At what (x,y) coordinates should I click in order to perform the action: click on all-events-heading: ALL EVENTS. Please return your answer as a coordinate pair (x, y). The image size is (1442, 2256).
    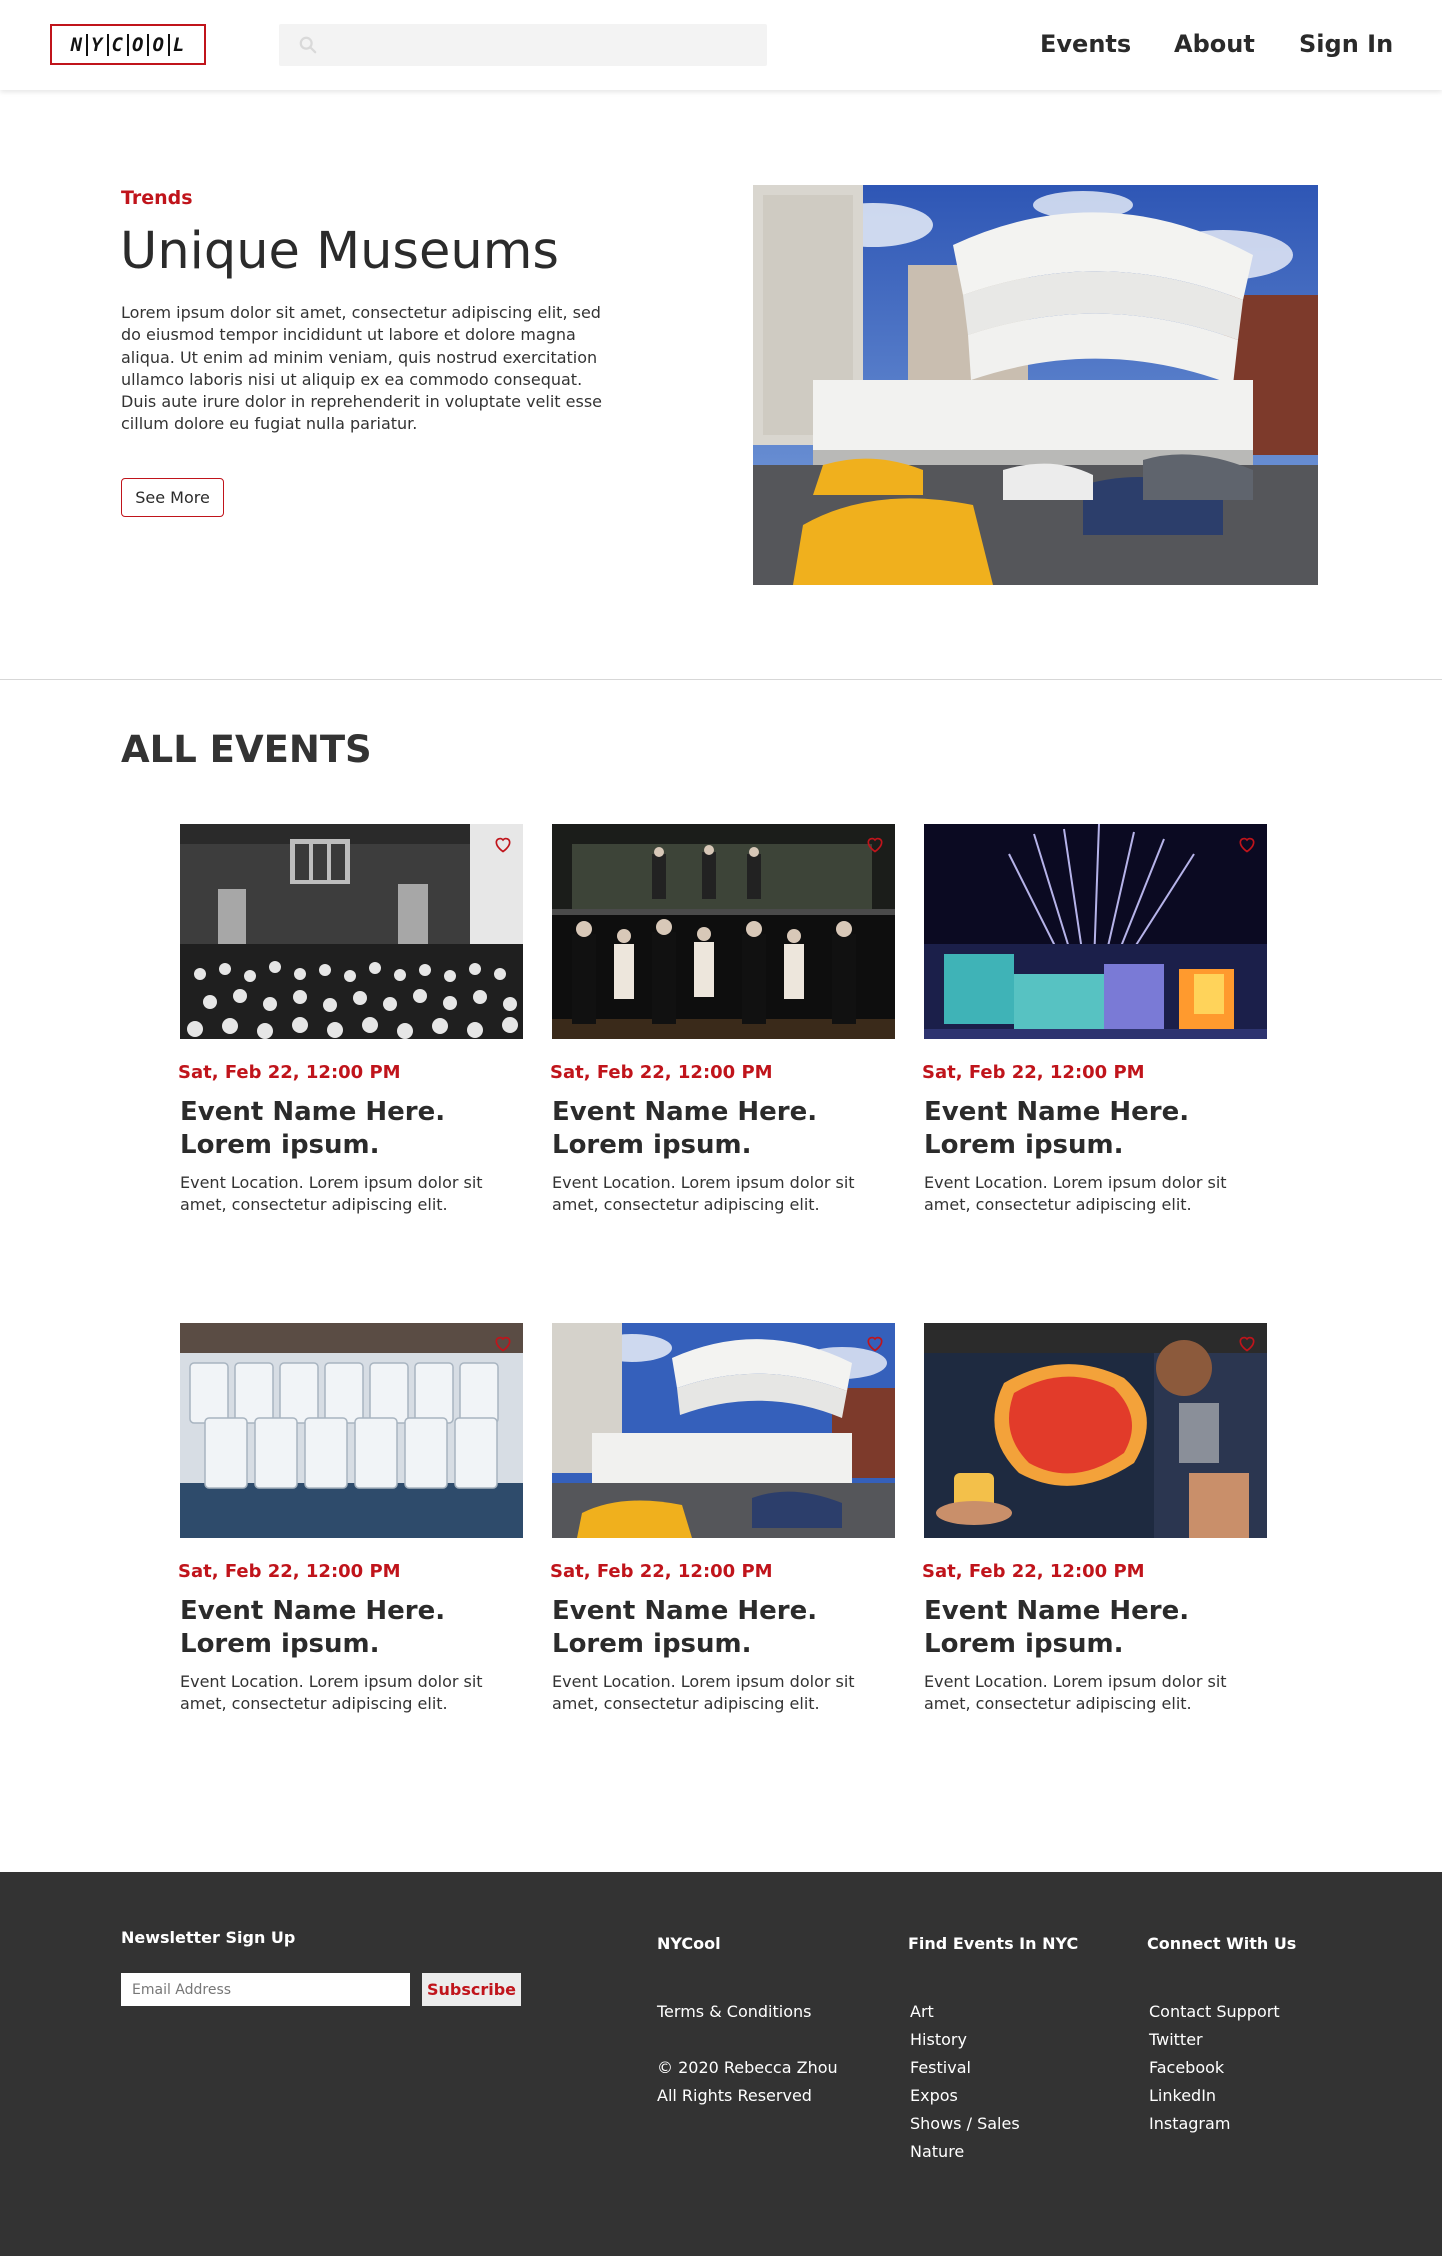
    Looking at the image, I should click on (246, 749).